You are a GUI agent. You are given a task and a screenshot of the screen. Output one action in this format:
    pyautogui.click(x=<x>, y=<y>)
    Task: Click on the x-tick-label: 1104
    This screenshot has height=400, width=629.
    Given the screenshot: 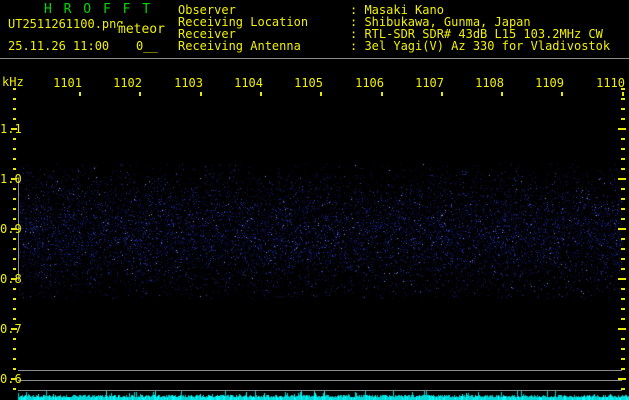 What is the action you would take?
    pyautogui.click(x=248, y=83)
    